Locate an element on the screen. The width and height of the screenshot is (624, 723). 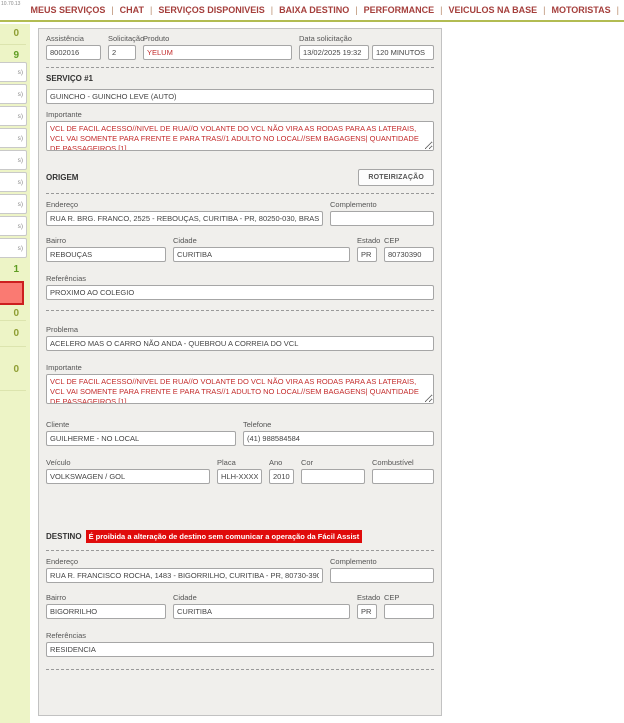
destino-estado-label: Estado is located at coordinates (369, 597).